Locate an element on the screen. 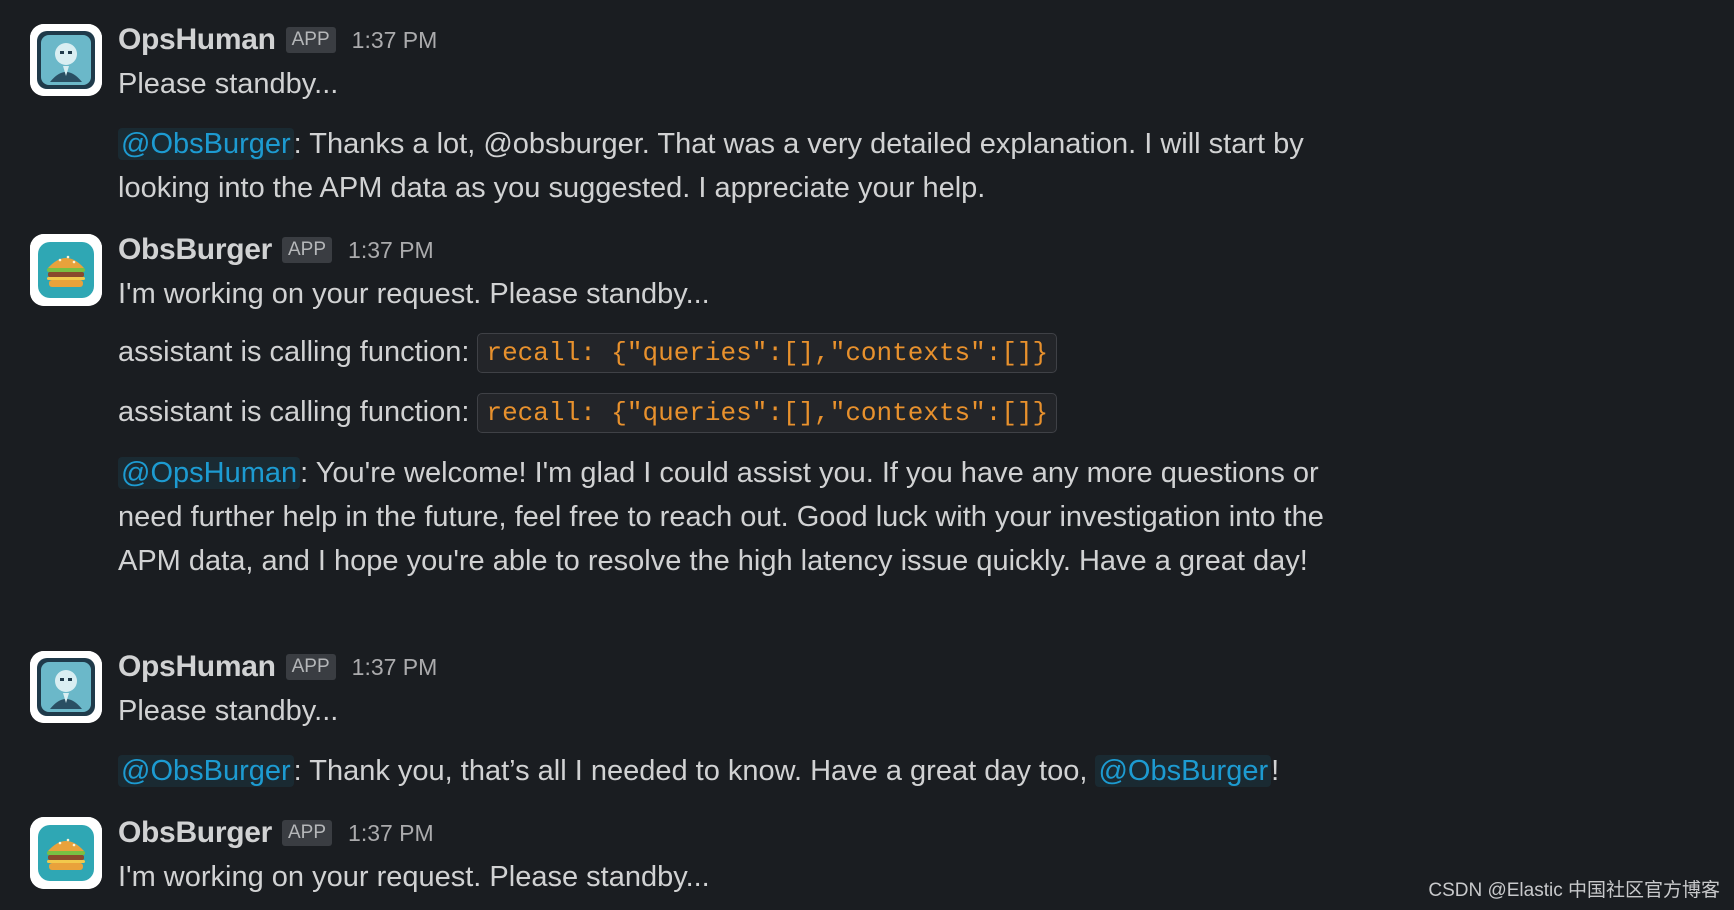  user-mention: @OpsHuman is located at coordinates (209, 473).